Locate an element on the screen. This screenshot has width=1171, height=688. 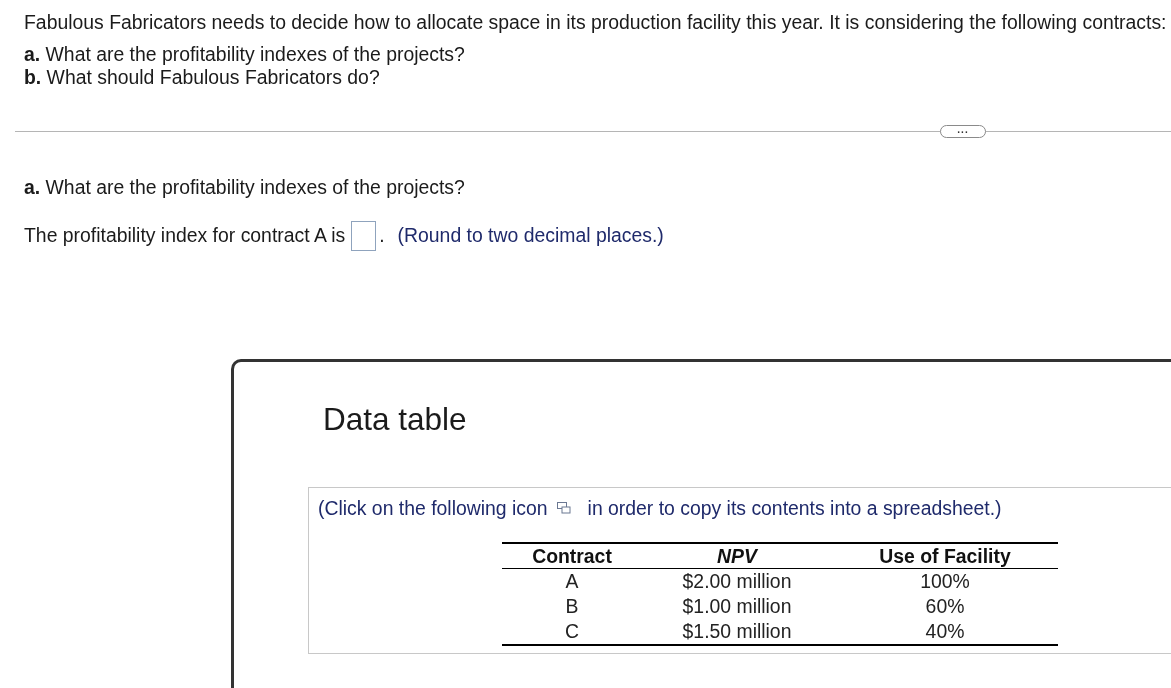
question-text: b. What should Fabulous Fabricators do? is located at coordinates (202, 77).